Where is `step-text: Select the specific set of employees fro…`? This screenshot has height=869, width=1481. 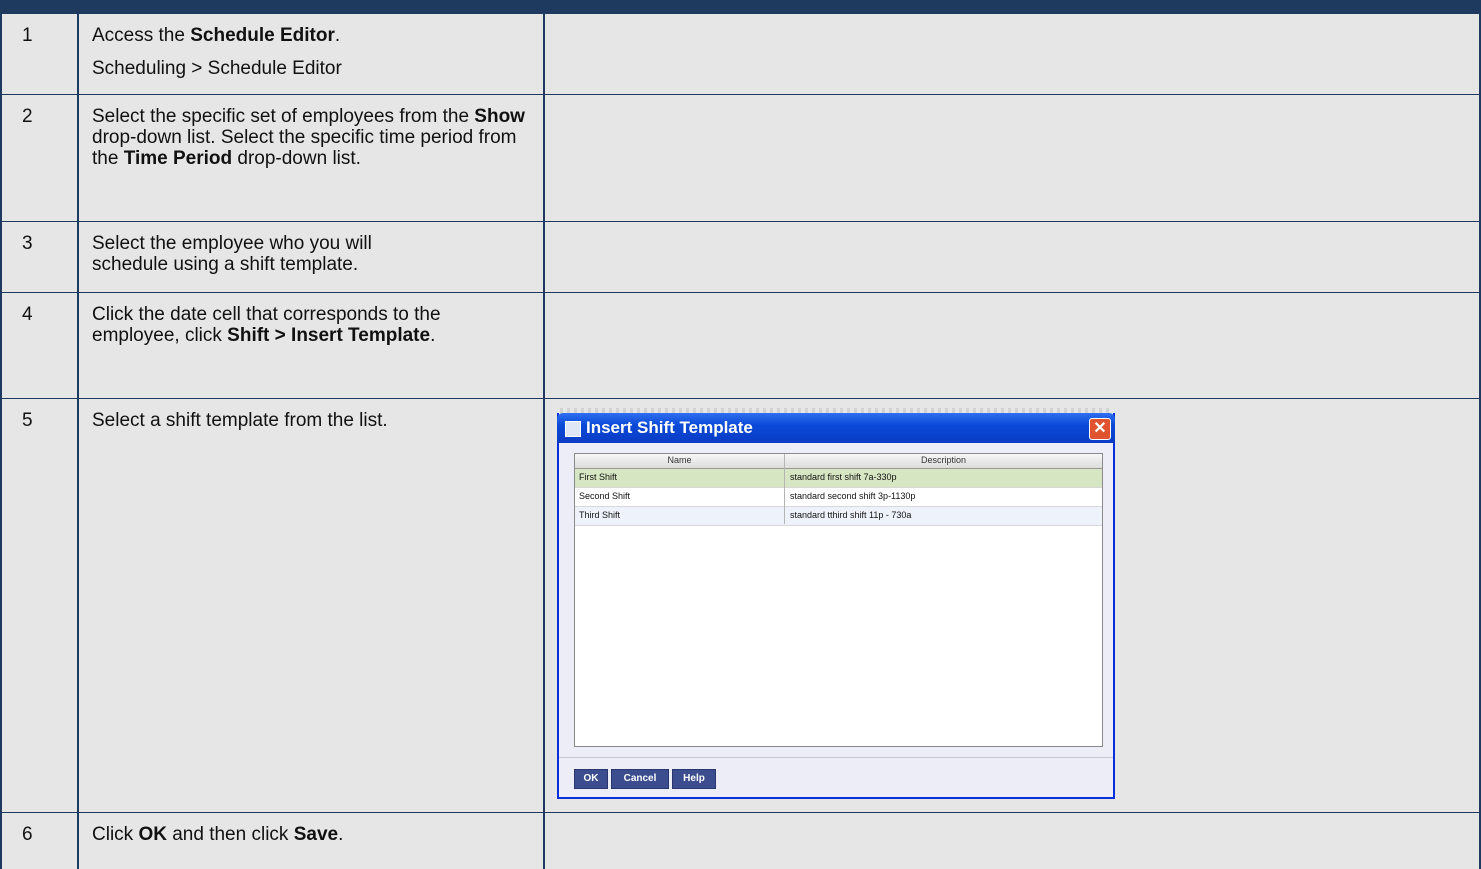
step-text: Select the specific set of employees fro… is located at coordinates (314, 137).